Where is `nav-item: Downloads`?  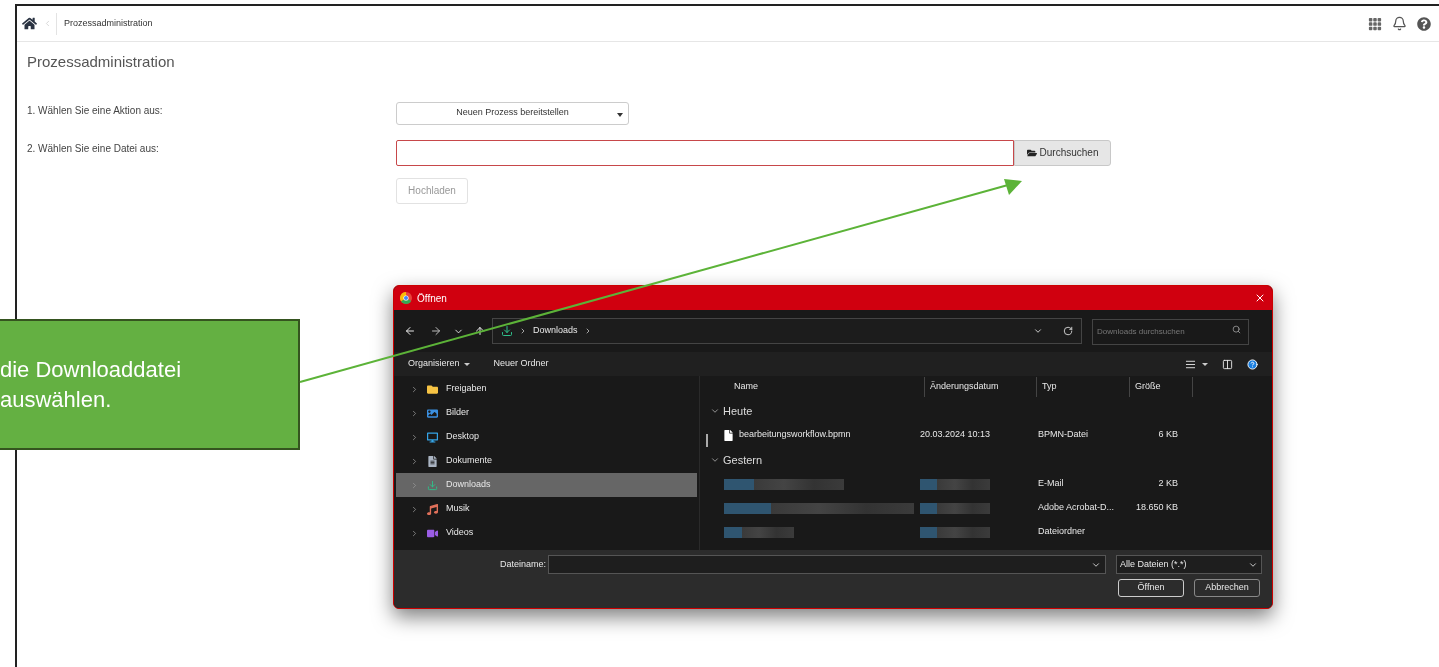 nav-item: Downloads is located at coordinates (546, 485).